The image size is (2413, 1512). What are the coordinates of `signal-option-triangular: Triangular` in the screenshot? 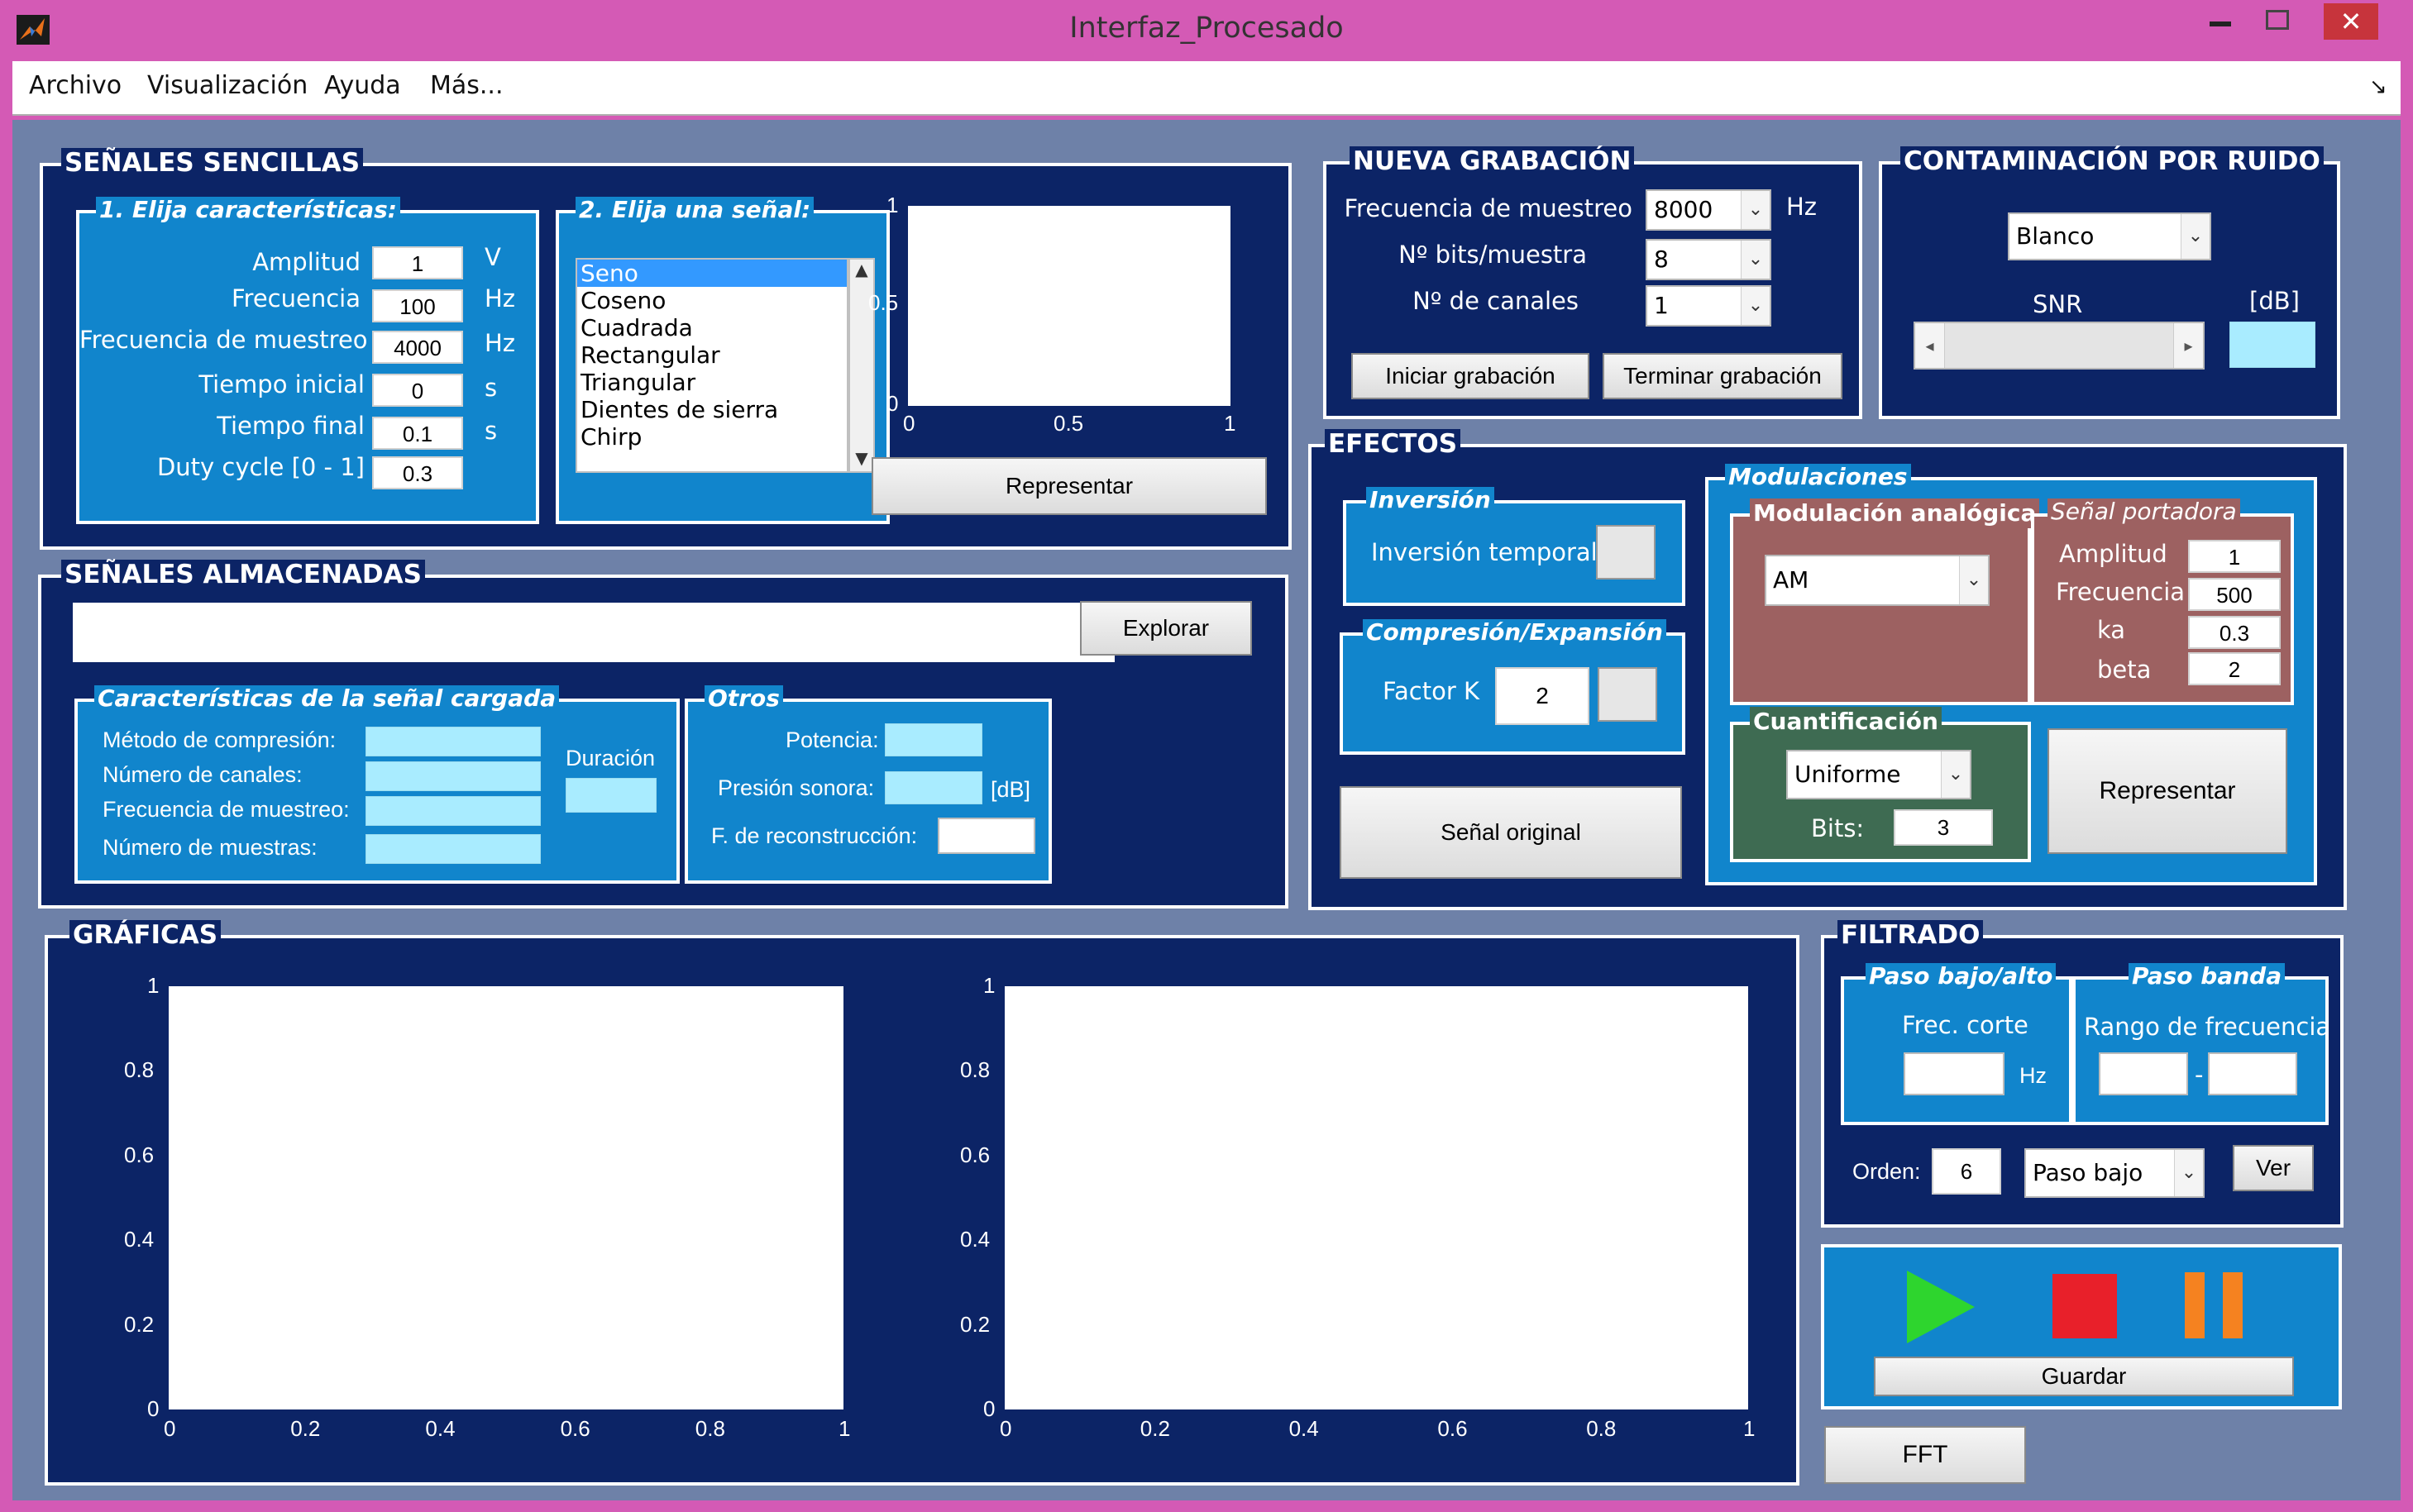 It's located at (712, 382).